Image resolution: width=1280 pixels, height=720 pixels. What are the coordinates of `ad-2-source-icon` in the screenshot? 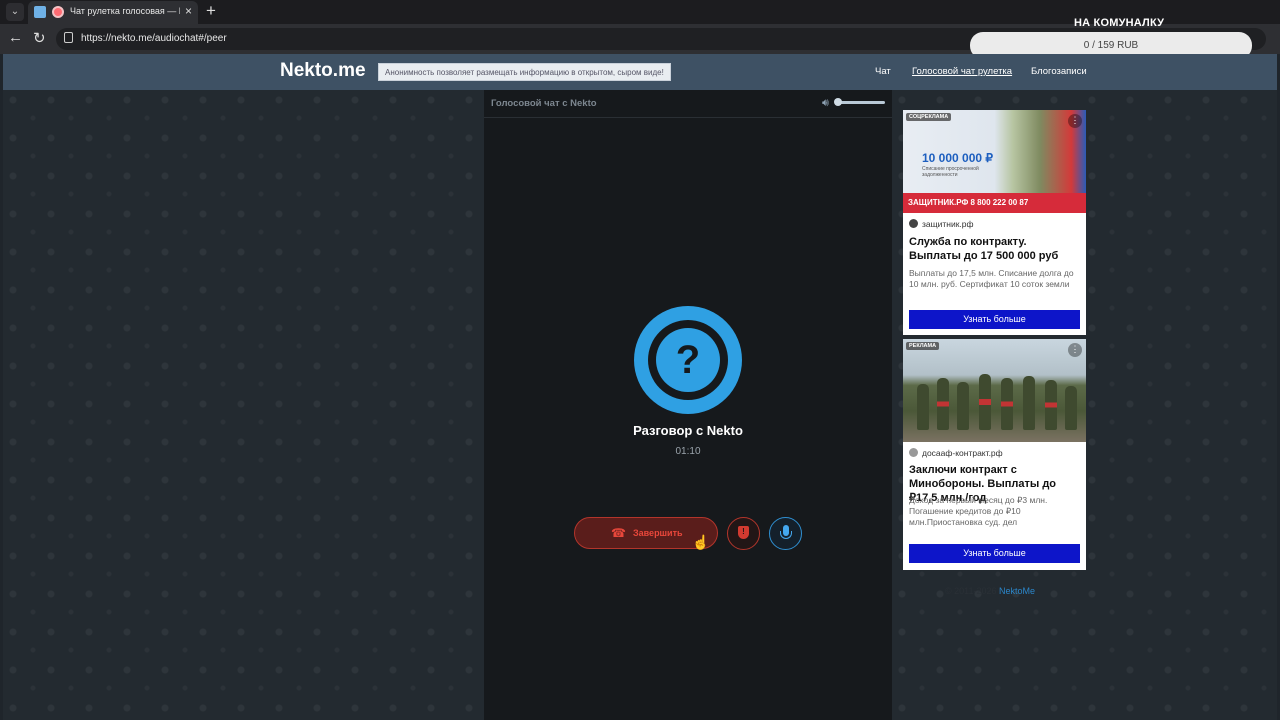 It's located at (913, 452).